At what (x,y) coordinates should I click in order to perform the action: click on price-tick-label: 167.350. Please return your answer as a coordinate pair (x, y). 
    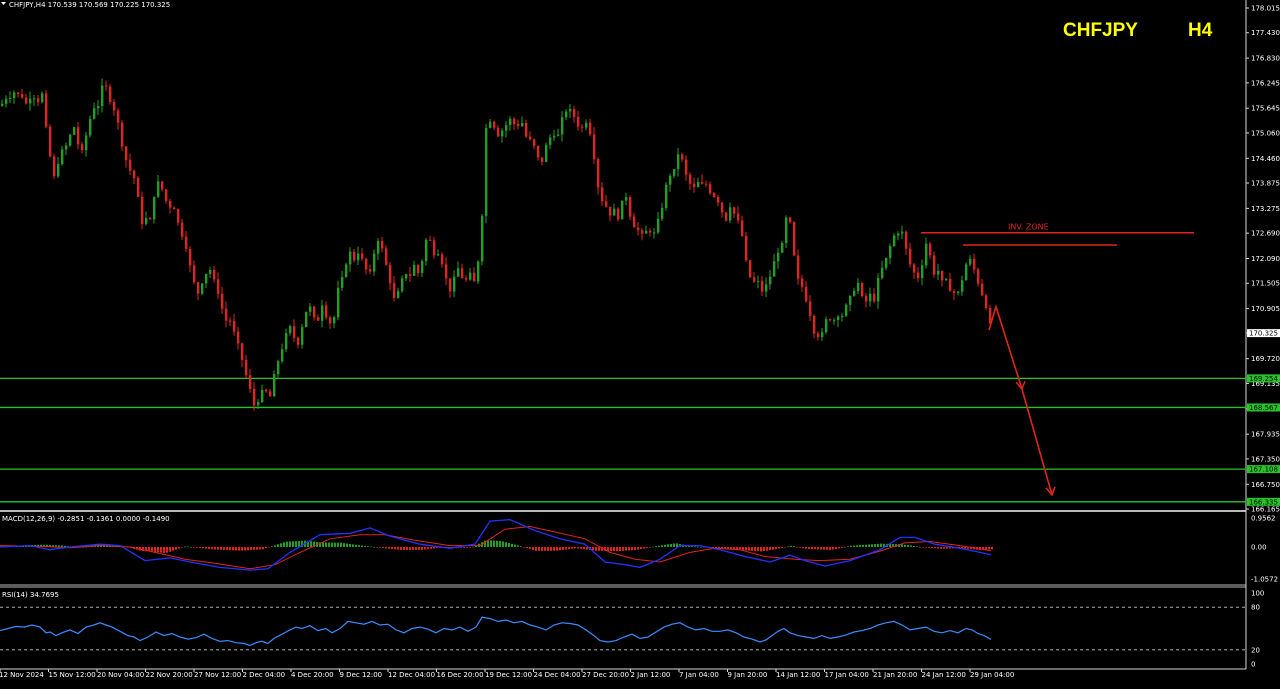
    Looking at the image, I should click on (1265, 459).